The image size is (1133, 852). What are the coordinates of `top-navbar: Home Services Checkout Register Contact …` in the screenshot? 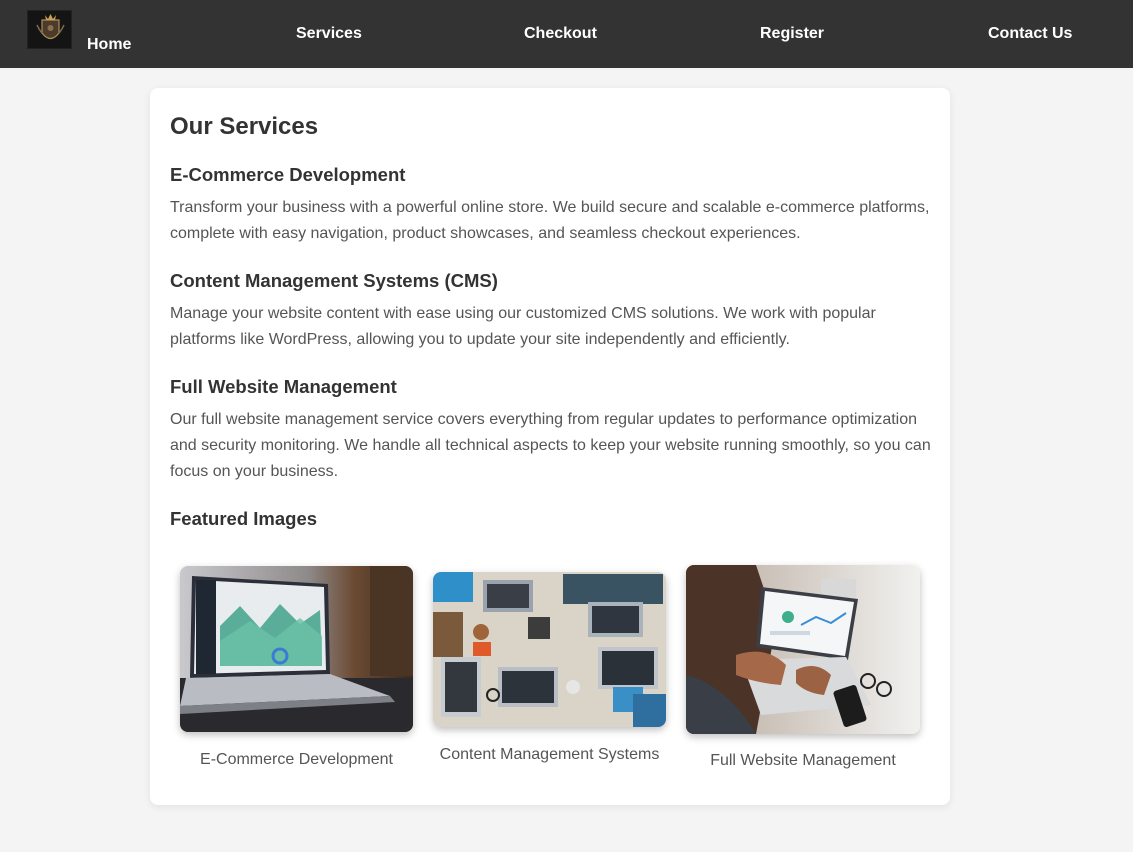 It's located at (566, 34).